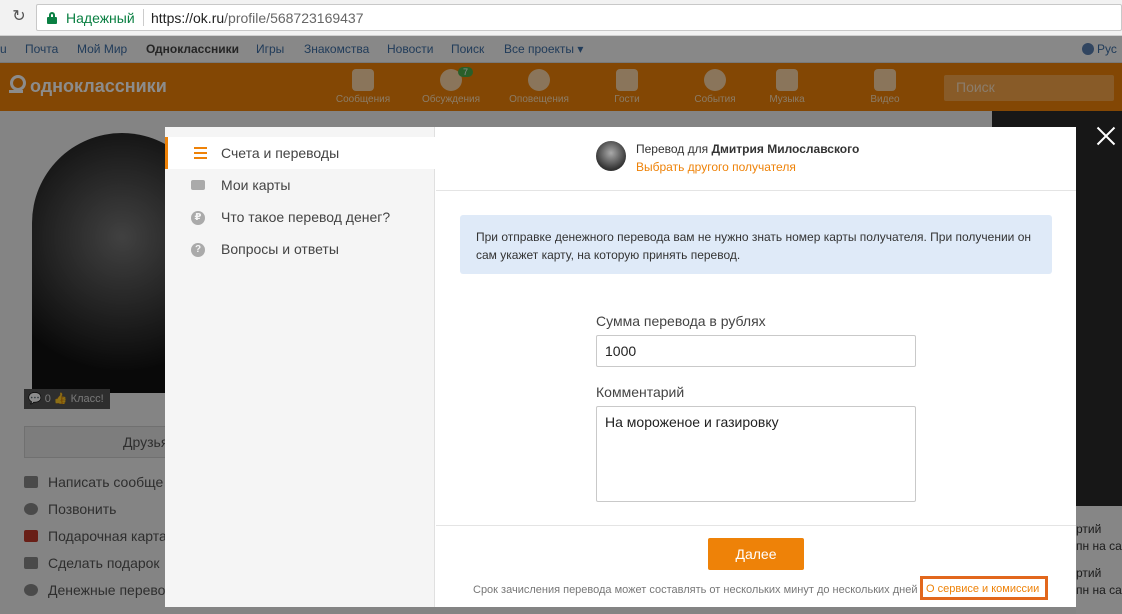  What do you see at coordinates (756, 554) in the screenshot?
I see `next-button: Далее` at bounding box center [756, 554].